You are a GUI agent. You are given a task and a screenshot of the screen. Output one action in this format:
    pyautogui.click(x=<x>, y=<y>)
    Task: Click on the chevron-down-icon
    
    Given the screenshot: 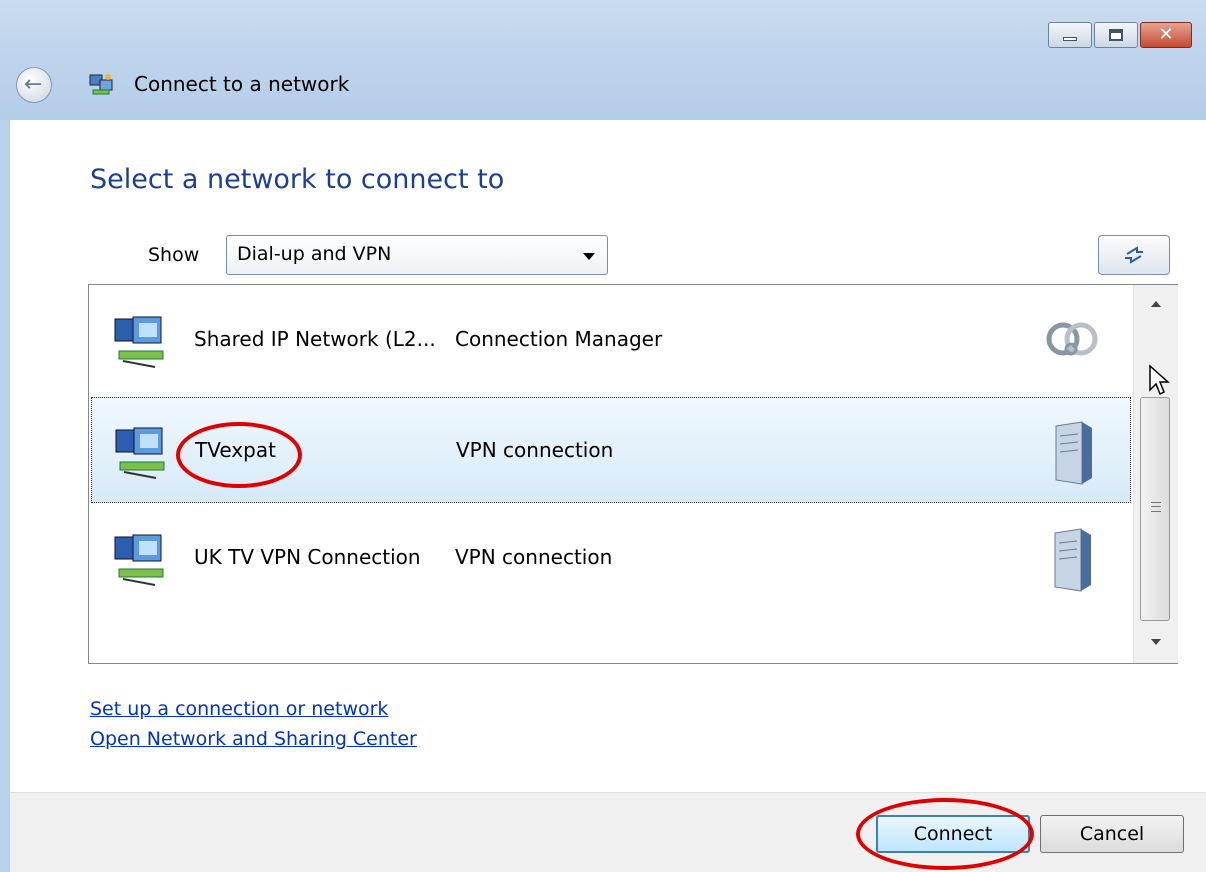 What is the action you would take?
    pyautogui.click(x=589, y=256)
    